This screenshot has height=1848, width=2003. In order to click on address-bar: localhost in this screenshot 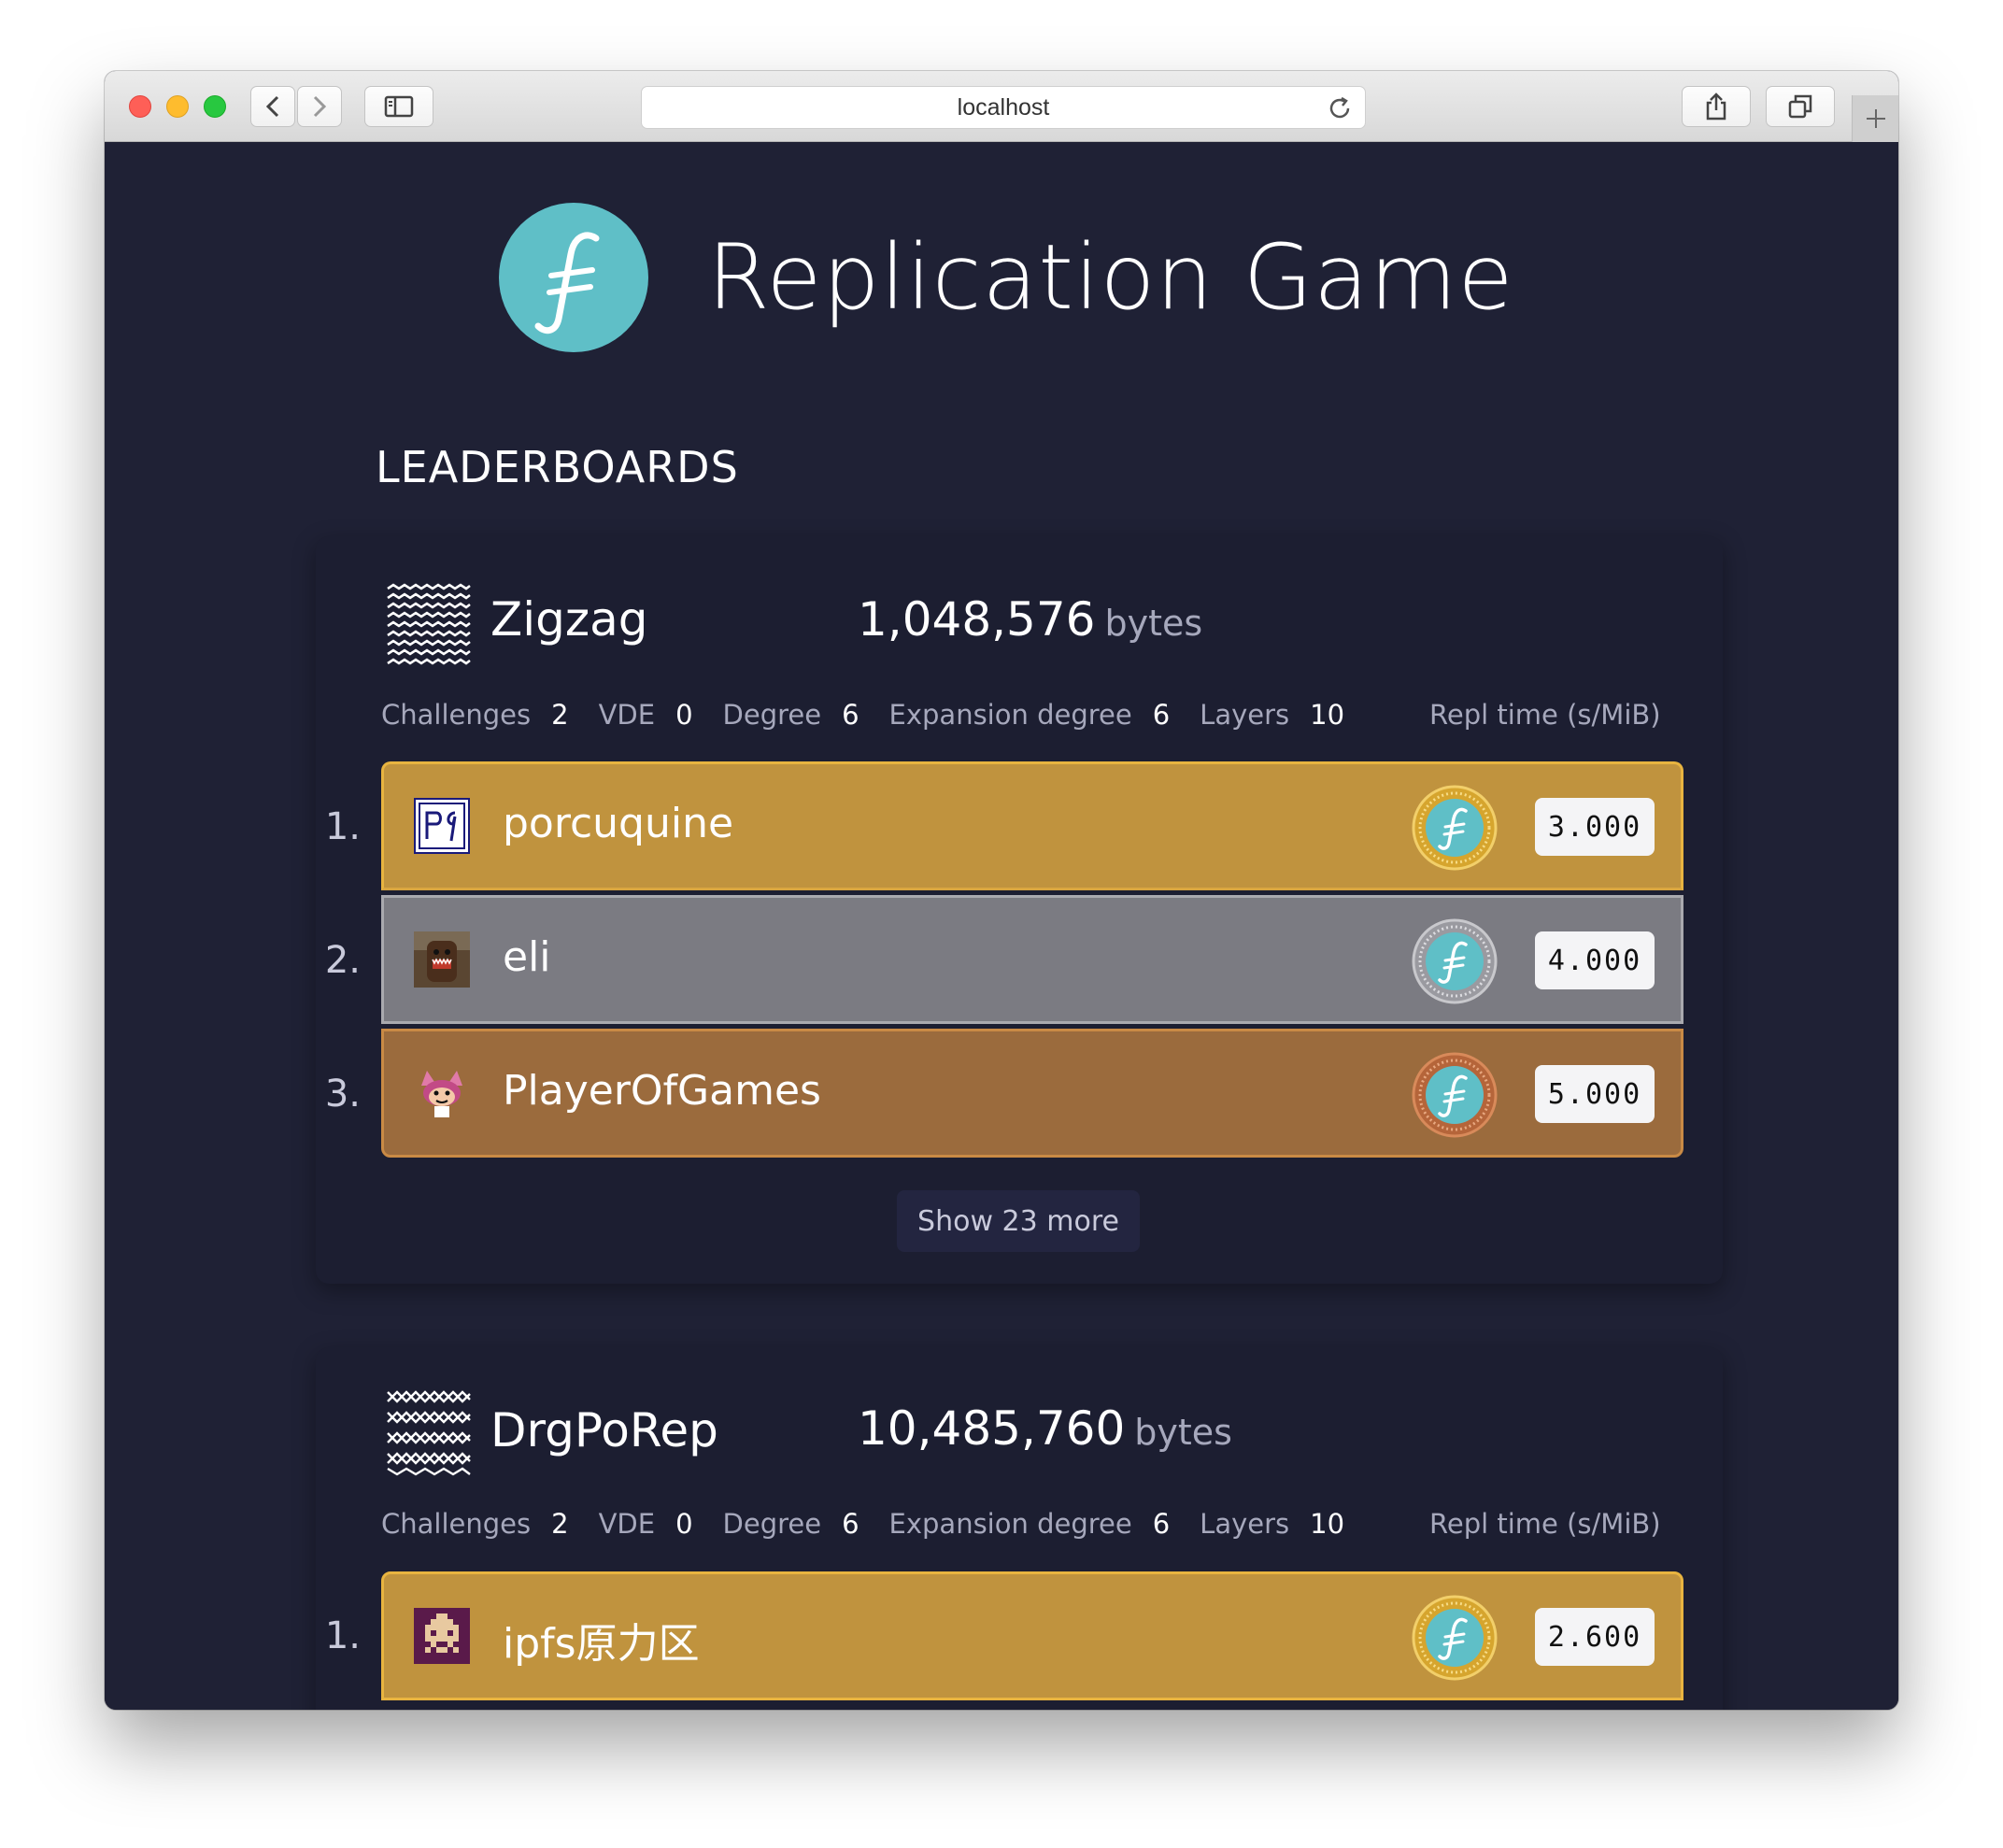, I will do `click(1003, 107)`.